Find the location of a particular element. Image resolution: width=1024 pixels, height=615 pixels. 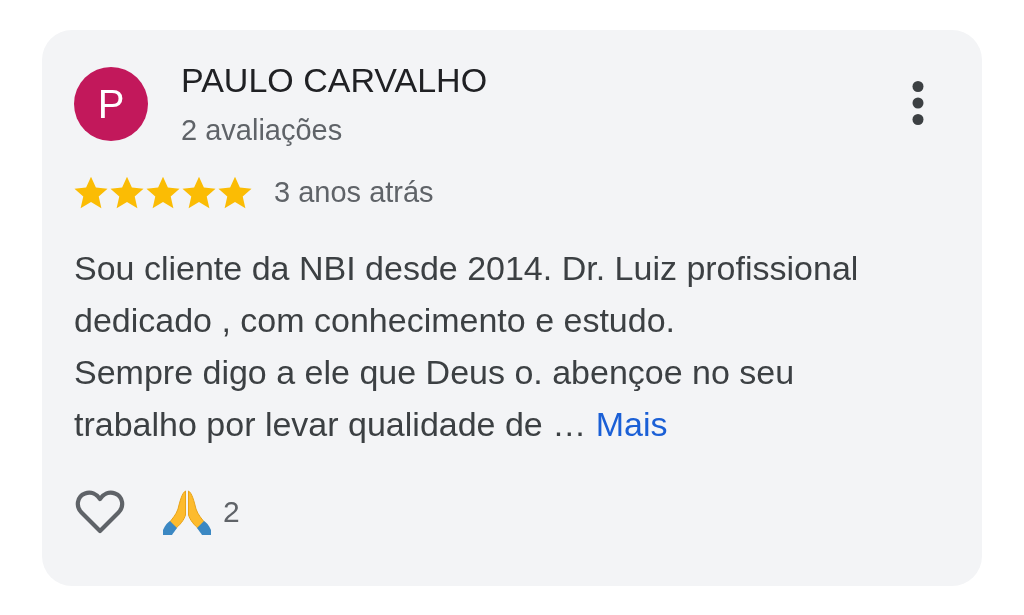

avatar: P is located at coordinates (111, 104).